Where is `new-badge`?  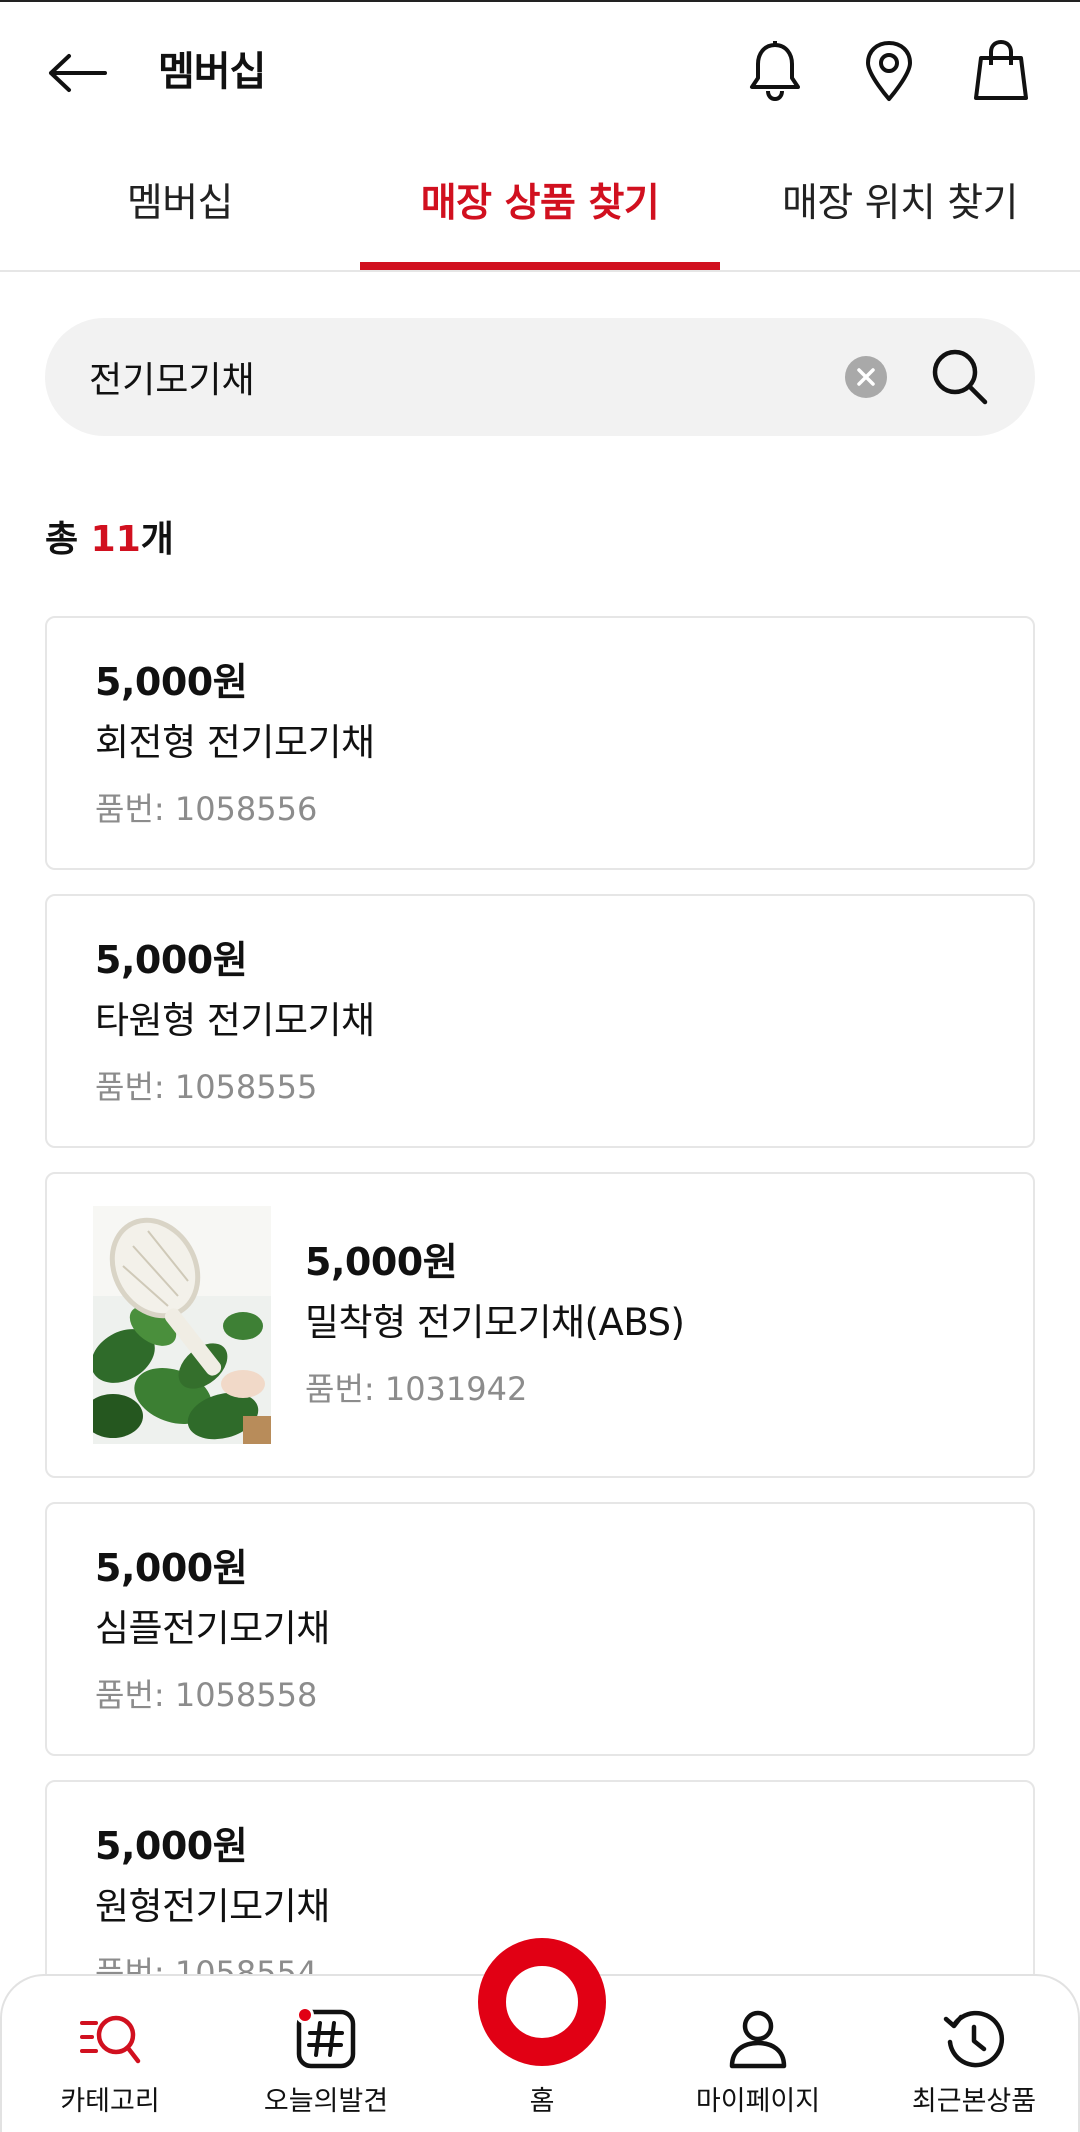
new-badge is located at coordinates (305, 2015).